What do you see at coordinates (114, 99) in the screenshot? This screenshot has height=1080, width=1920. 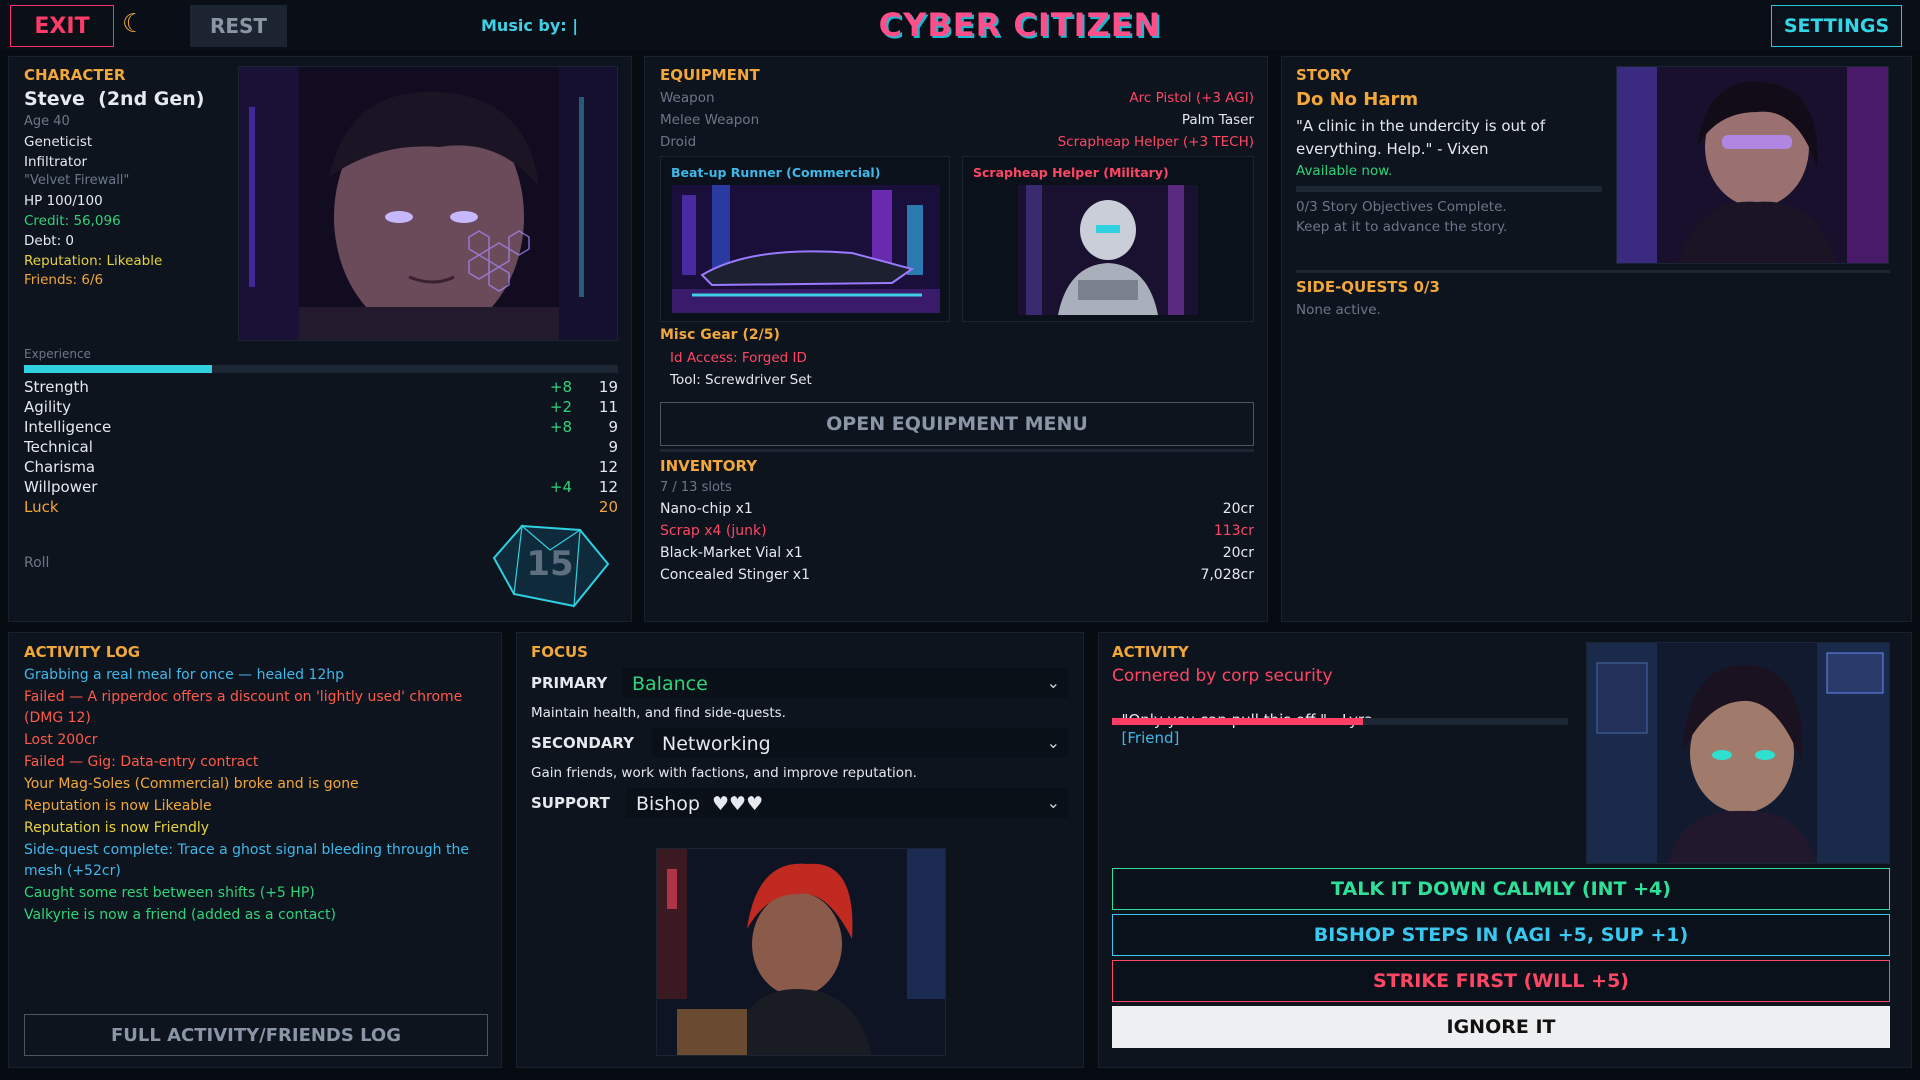 I see `character-name: Steve (2nd Gen)` at bounding box center [114, 99].